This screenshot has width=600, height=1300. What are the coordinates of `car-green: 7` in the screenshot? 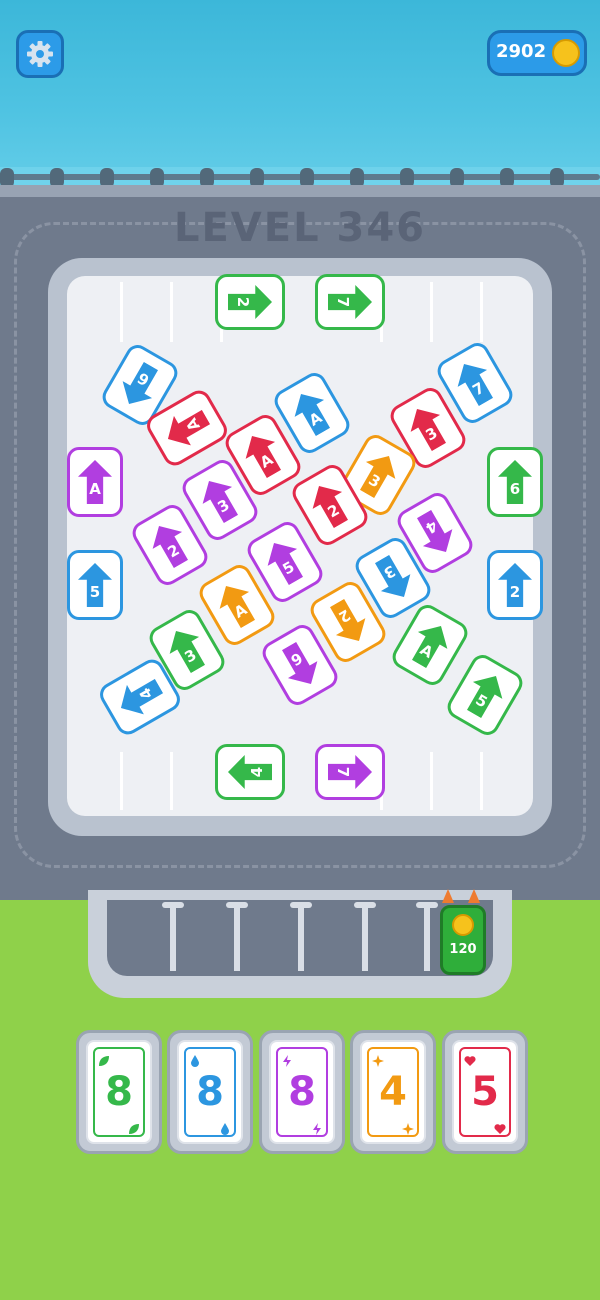 It's located at (350, 302).